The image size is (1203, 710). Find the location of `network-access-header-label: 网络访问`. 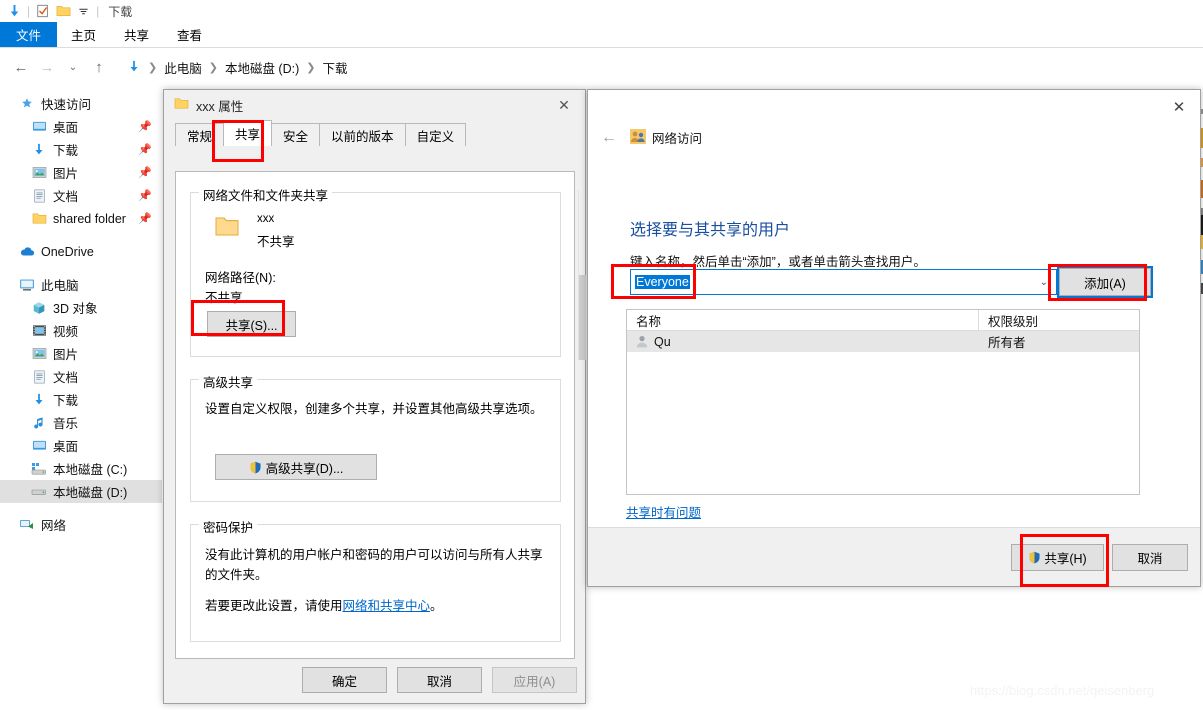

network-access-header-label: 网络访问 is located at coordinates (677, 139).